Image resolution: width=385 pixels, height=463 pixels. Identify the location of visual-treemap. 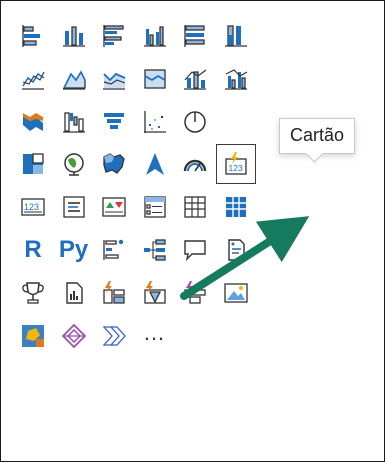
(33, 164).